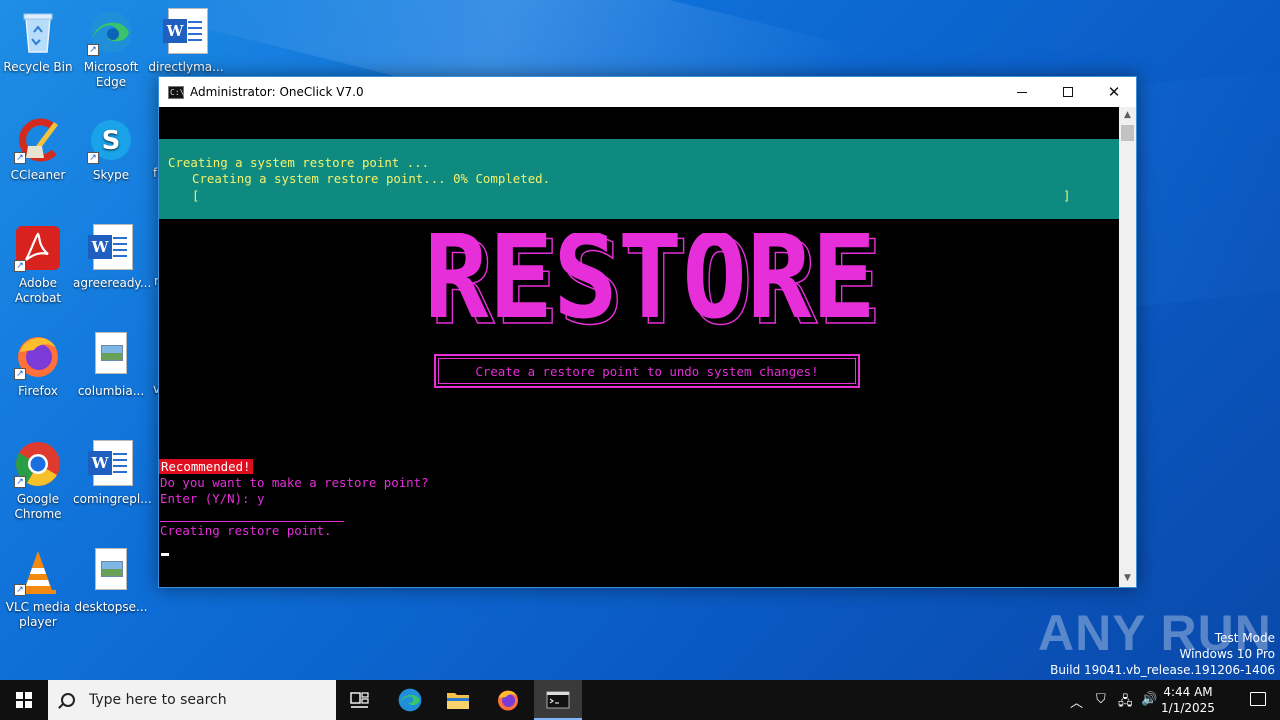 This screenshot has height=720, width=1280. I want to click on skype-icon: S ↗, so click(111, 140).